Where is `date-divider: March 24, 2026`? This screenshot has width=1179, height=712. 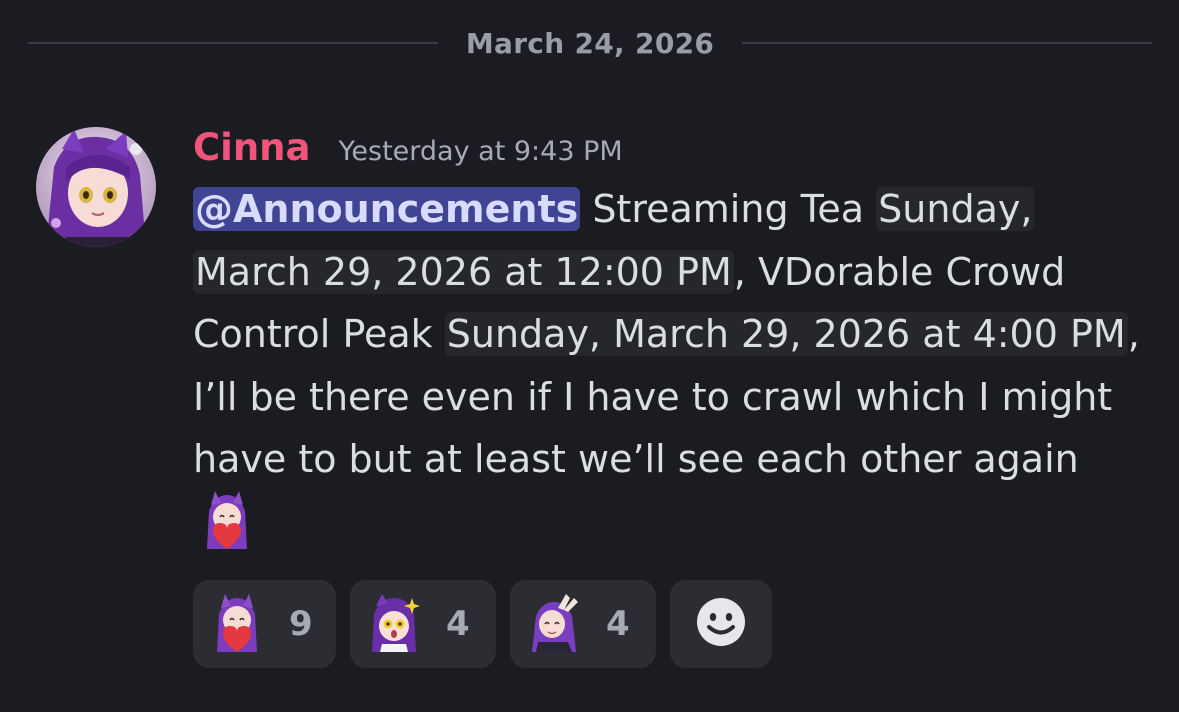
date-divider: March 24, 2026 is located at coordinates (590, 43).